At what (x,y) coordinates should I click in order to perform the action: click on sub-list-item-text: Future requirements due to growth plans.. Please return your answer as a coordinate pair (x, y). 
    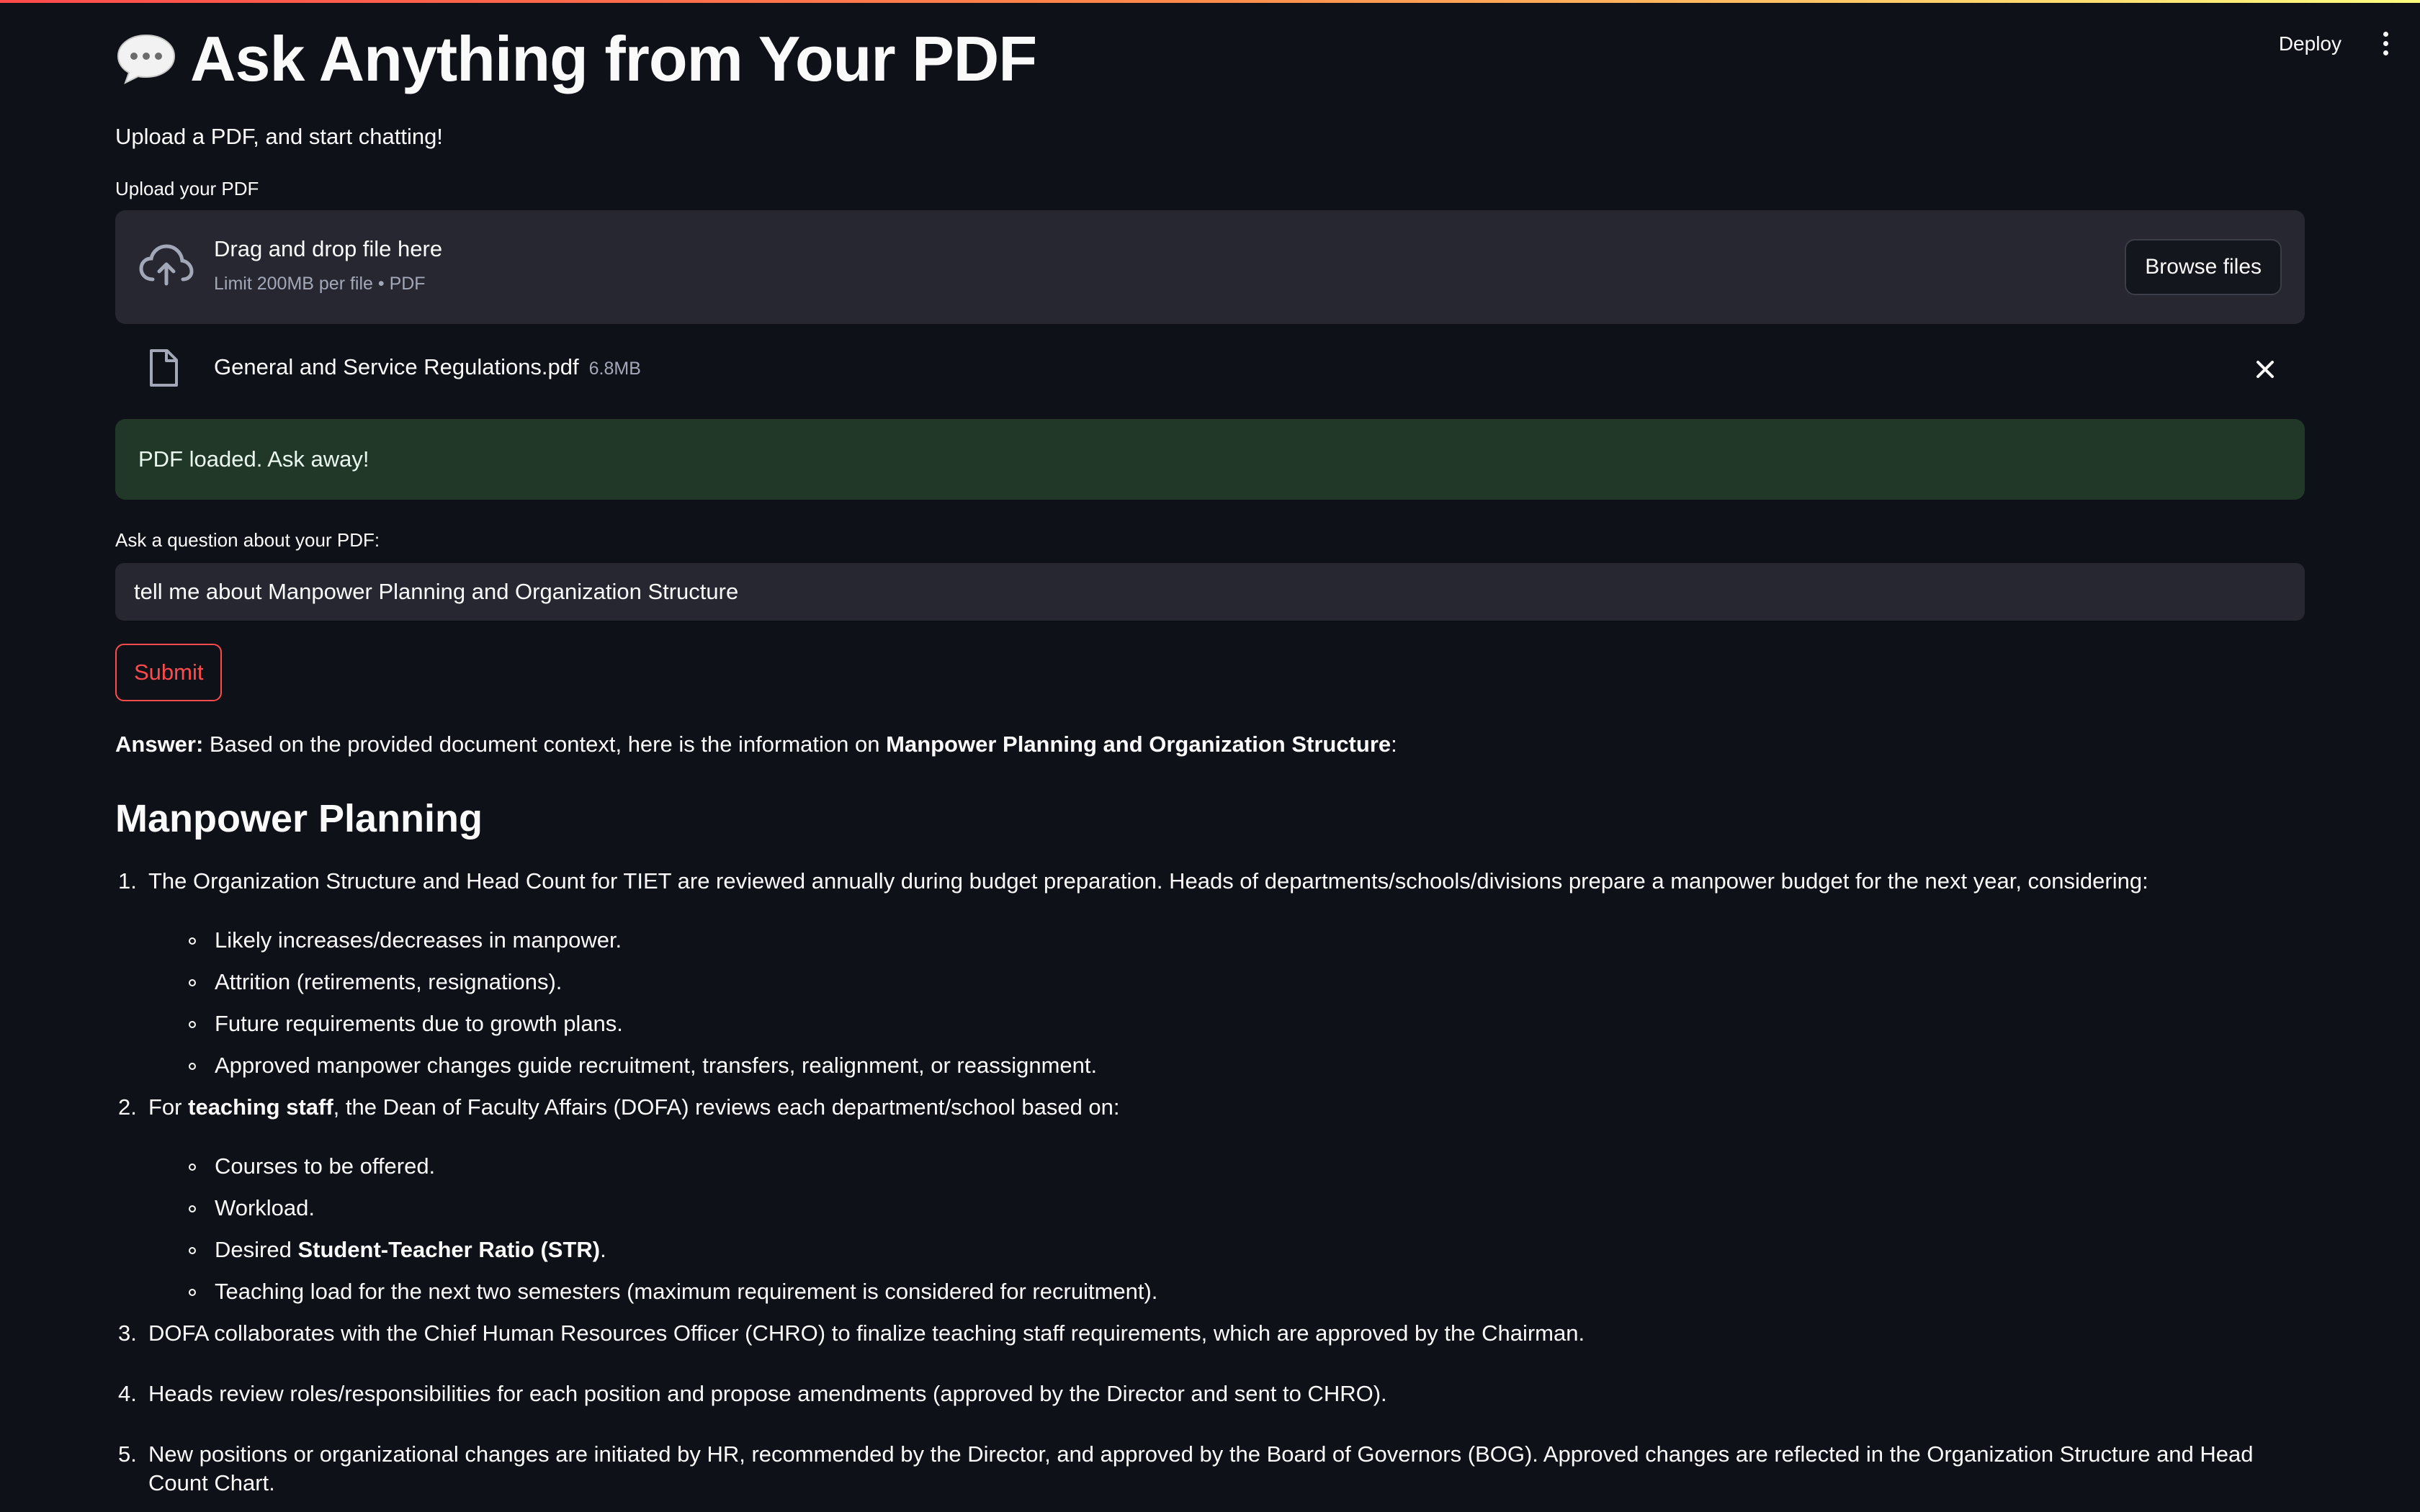
    Looking at the image, I should click on (419, 1023).